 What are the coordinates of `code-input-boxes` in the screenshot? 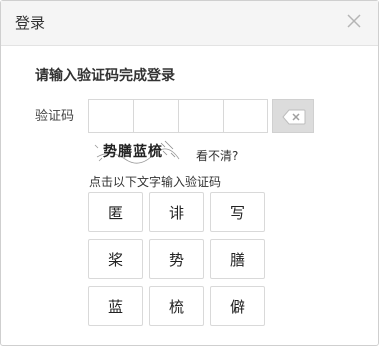 It's located at (178, 116).